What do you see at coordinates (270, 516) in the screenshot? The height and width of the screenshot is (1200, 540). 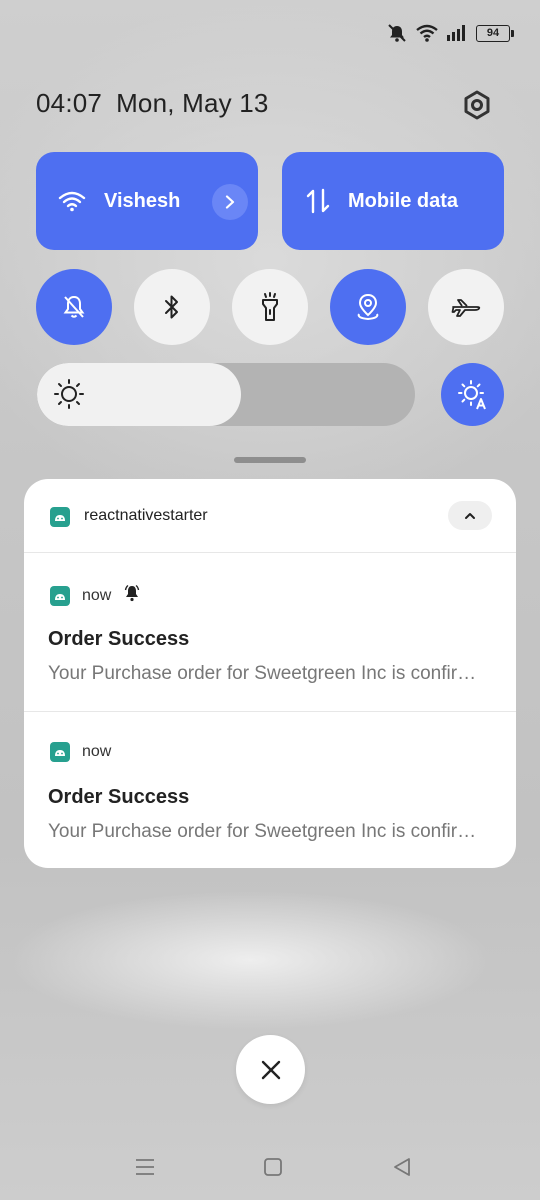 I see `notification-group-header: reactnativestarter` at bounding box center [270, 516].